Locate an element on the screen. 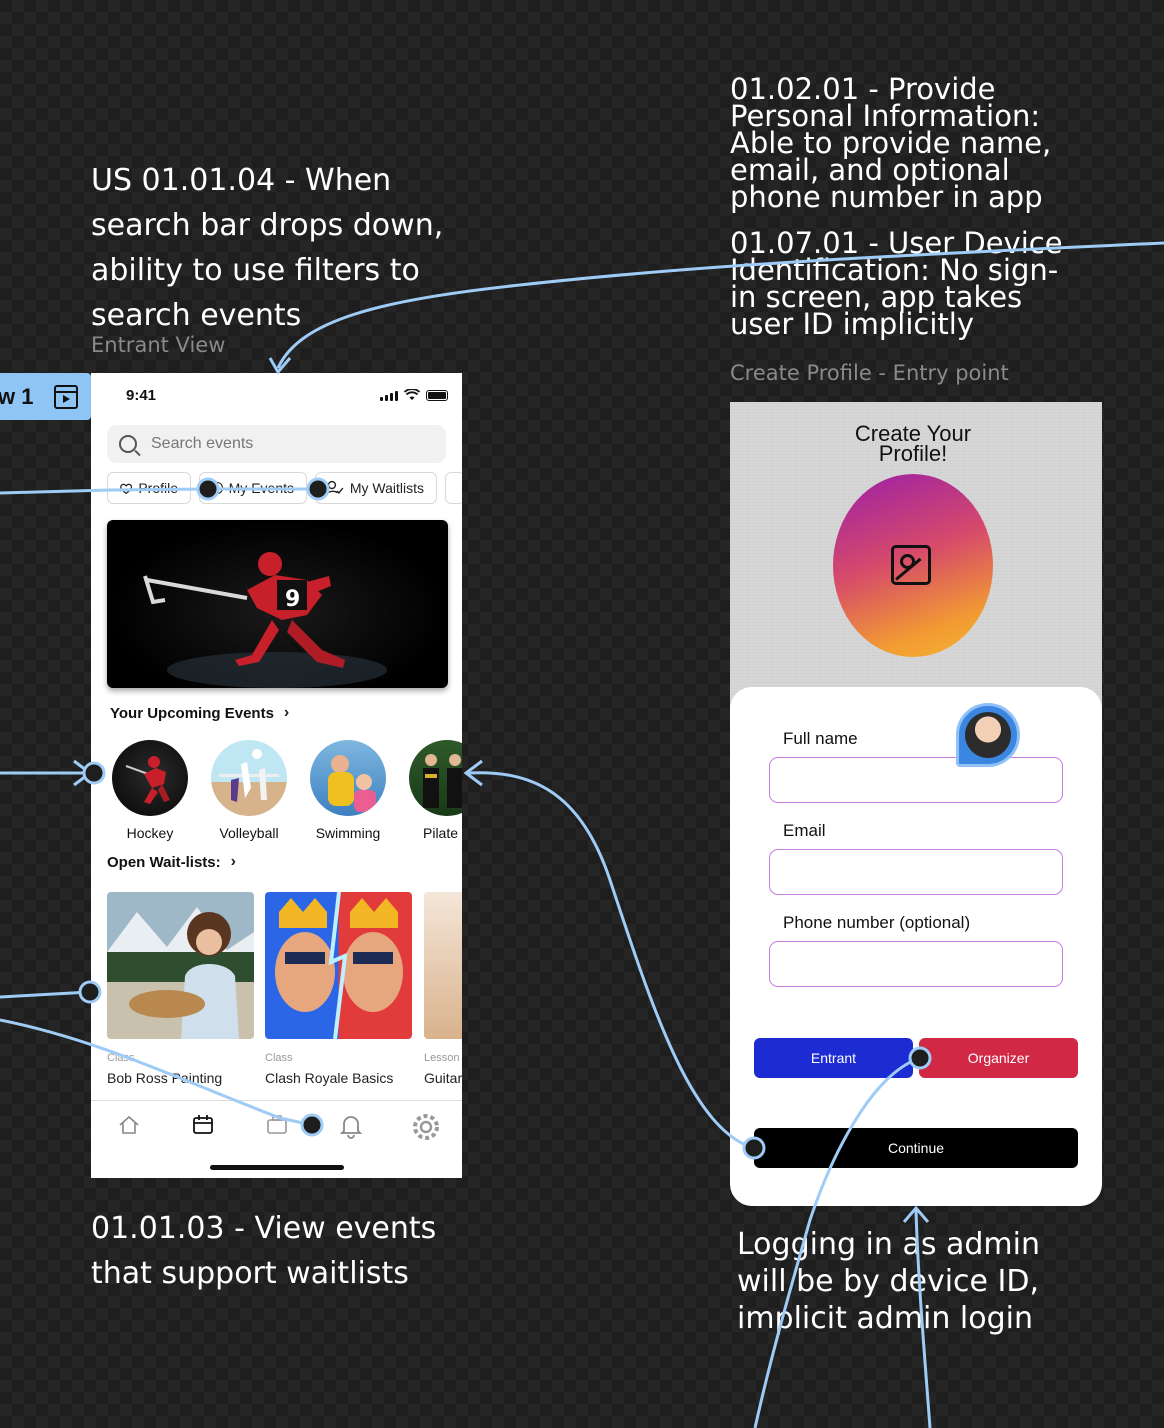 Image resolution: width=1164 pixels, height=1428 pixels. wire-upcoming-arrow is located at coordinates (83, 773).